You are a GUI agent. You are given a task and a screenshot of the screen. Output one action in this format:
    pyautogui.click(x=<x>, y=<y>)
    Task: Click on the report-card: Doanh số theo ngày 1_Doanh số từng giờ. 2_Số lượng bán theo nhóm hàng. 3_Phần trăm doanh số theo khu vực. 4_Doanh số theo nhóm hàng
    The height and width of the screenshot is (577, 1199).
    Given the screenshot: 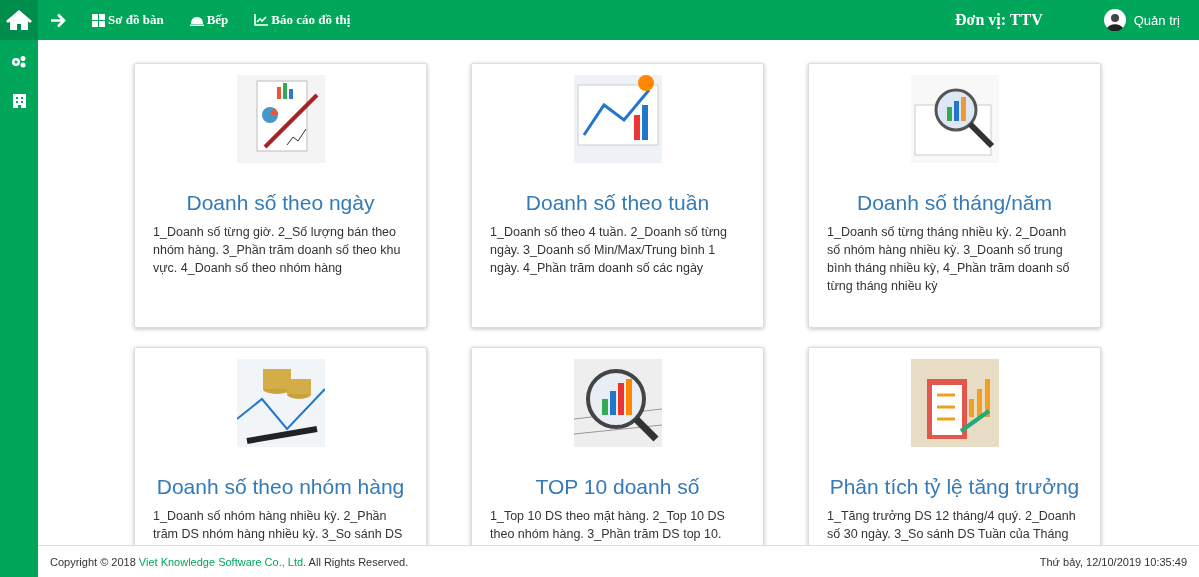 What is the action you would take?
    pyautogui.click(x=280, y=195)
    